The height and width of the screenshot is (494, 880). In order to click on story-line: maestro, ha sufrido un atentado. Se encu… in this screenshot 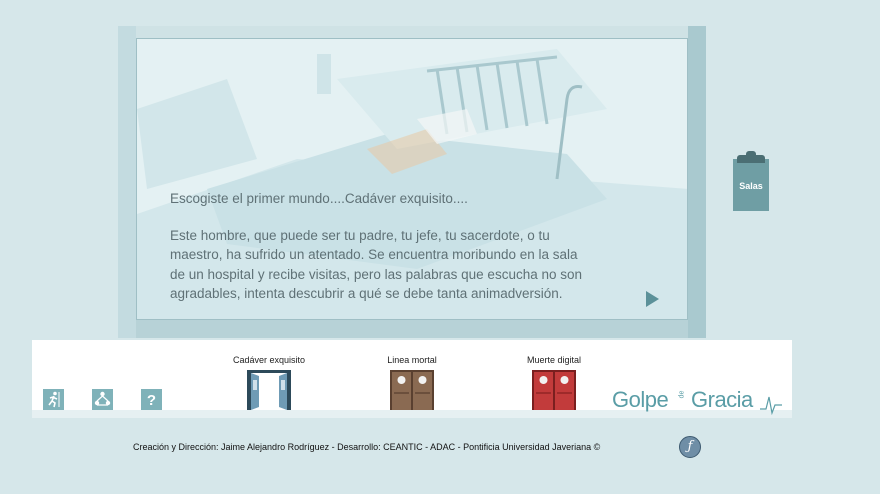, I will do `click(374, 254)`.